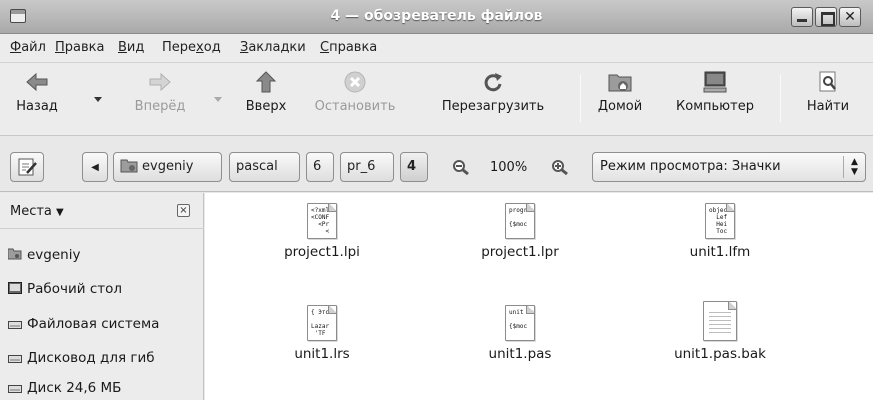 The image size is (873, 400). What do you see at coordinates (60, 212) in the screenshot?
I see `triangle-down-icon: ▼` at bounding box center [60, 212].